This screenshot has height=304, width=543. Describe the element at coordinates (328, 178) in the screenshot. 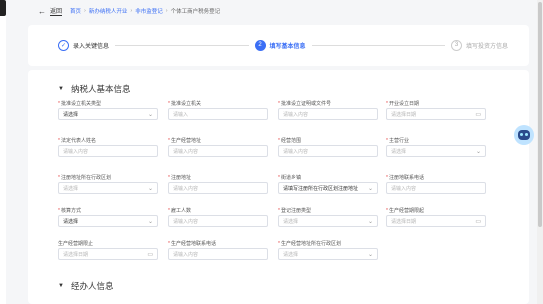

I see `field-label: *街道乡镇` at that location.